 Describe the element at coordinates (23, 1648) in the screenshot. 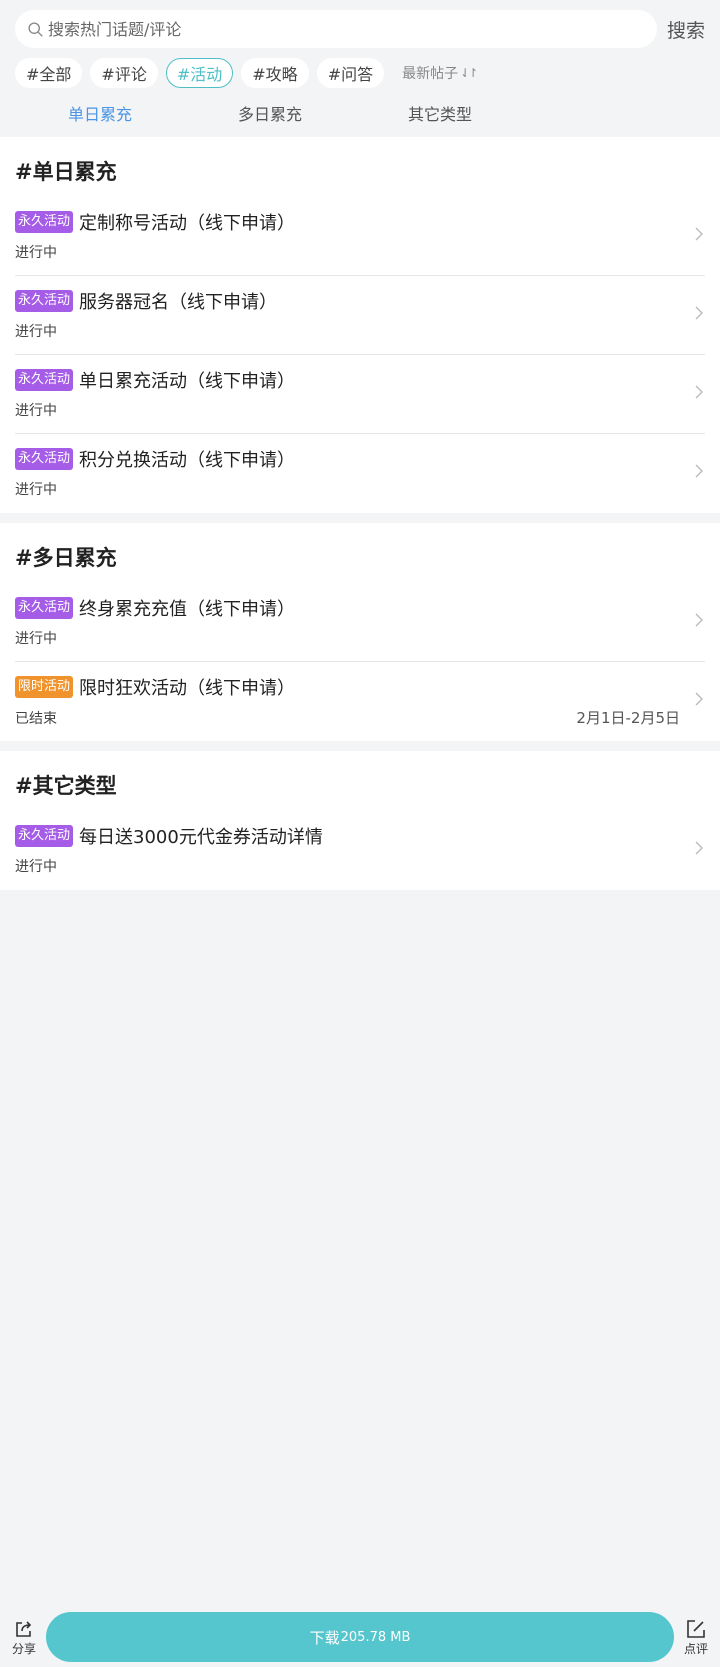

I see `share-label: 分享` at that location.